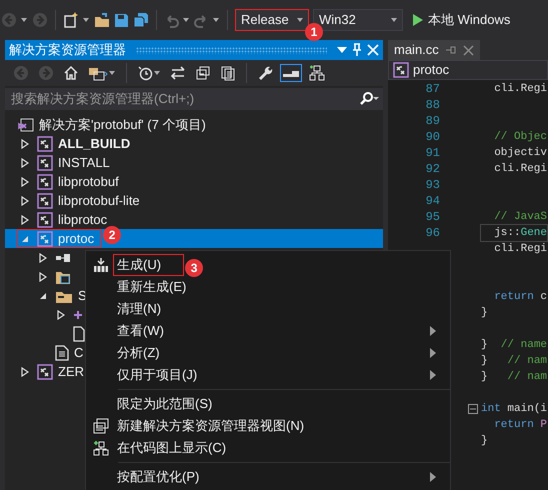 Image resolution: width=548 pixels, height=490 pixels. I want to click on line-number: 87, so click(432, 89).